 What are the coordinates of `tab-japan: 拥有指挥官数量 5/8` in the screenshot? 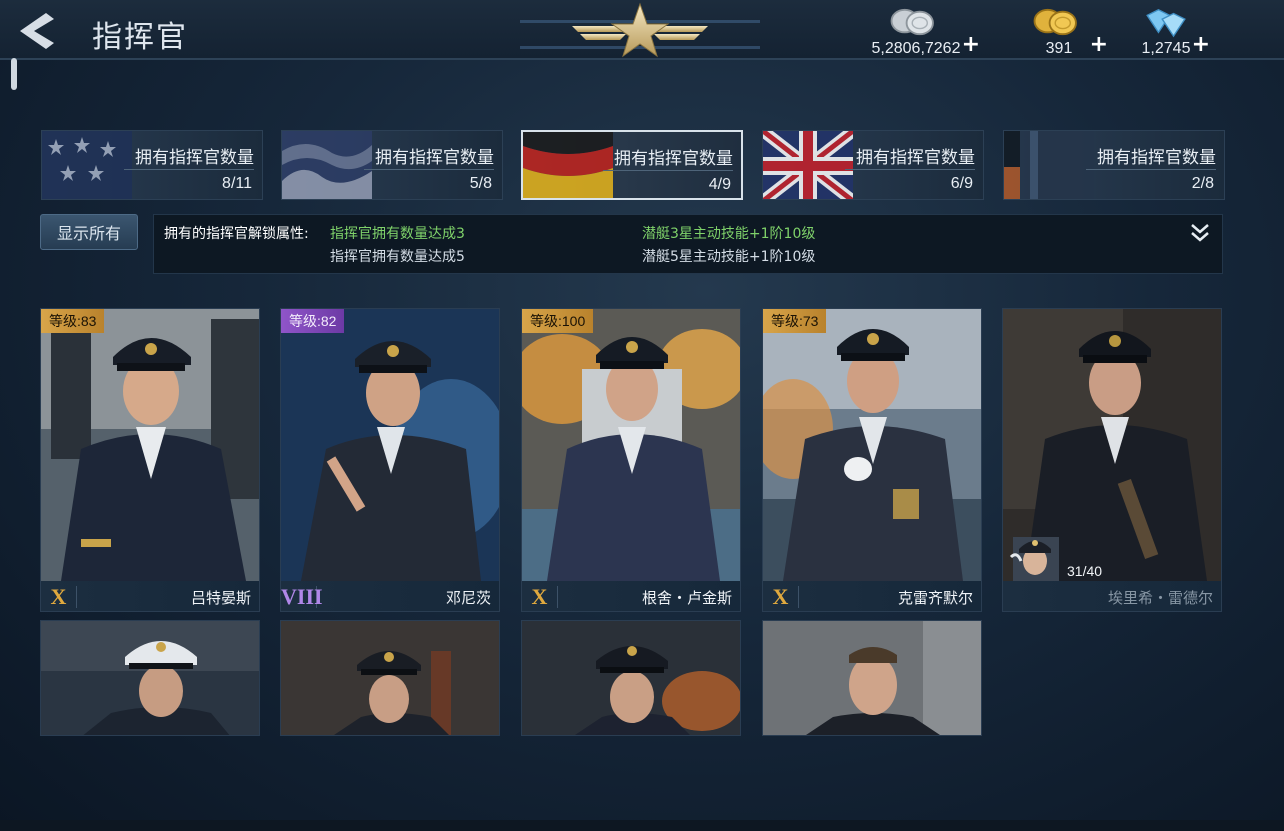 It's located at (392, 165).